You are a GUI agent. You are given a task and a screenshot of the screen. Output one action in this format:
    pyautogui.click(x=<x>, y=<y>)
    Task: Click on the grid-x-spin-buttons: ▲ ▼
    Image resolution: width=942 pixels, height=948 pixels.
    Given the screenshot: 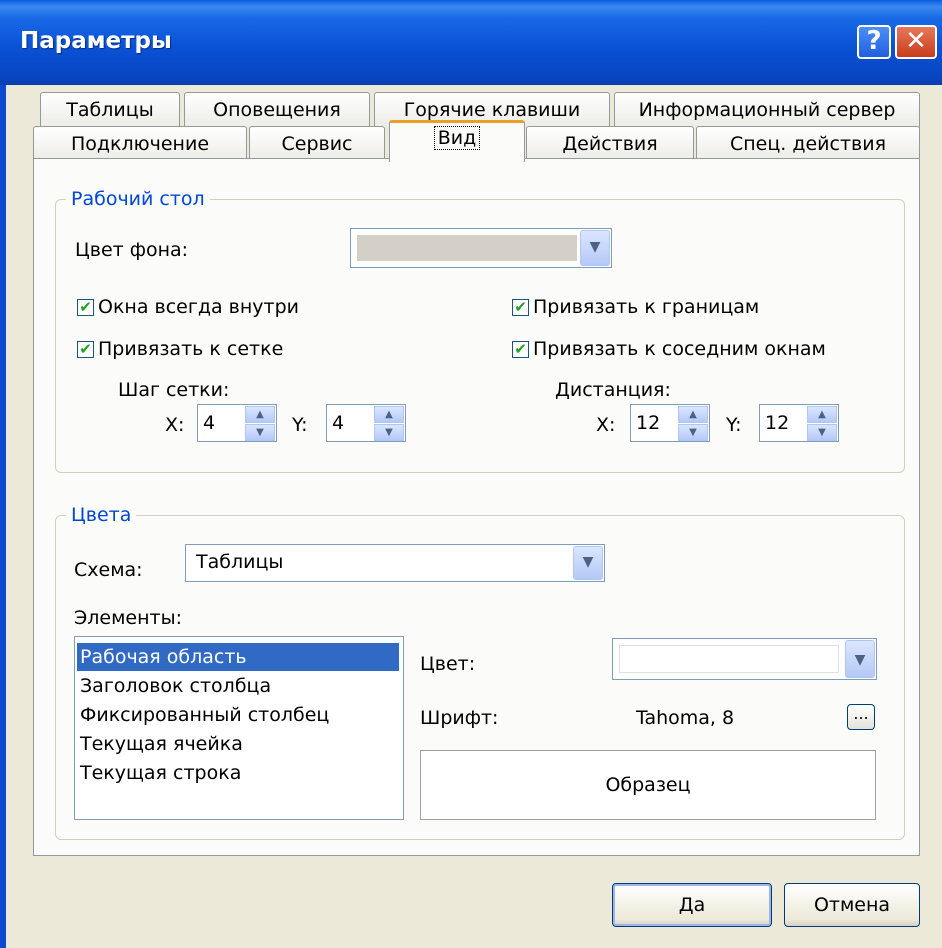 What is the action you would take?
    pyautogui.click(x=260, y=423)
    